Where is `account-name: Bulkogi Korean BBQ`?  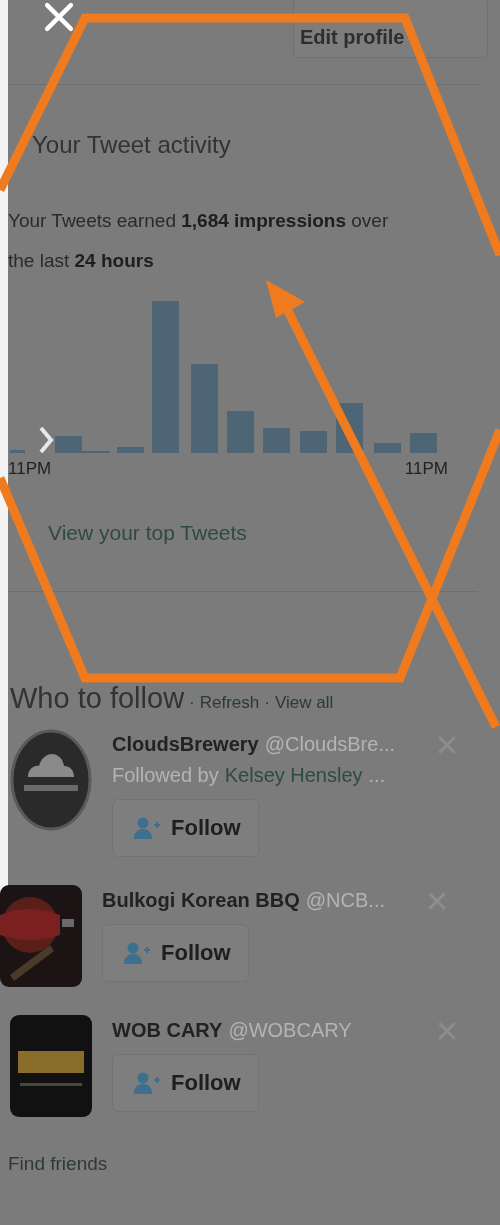
account-name: Bulkogi Korean BBQ is located at coordinates (201, 900).